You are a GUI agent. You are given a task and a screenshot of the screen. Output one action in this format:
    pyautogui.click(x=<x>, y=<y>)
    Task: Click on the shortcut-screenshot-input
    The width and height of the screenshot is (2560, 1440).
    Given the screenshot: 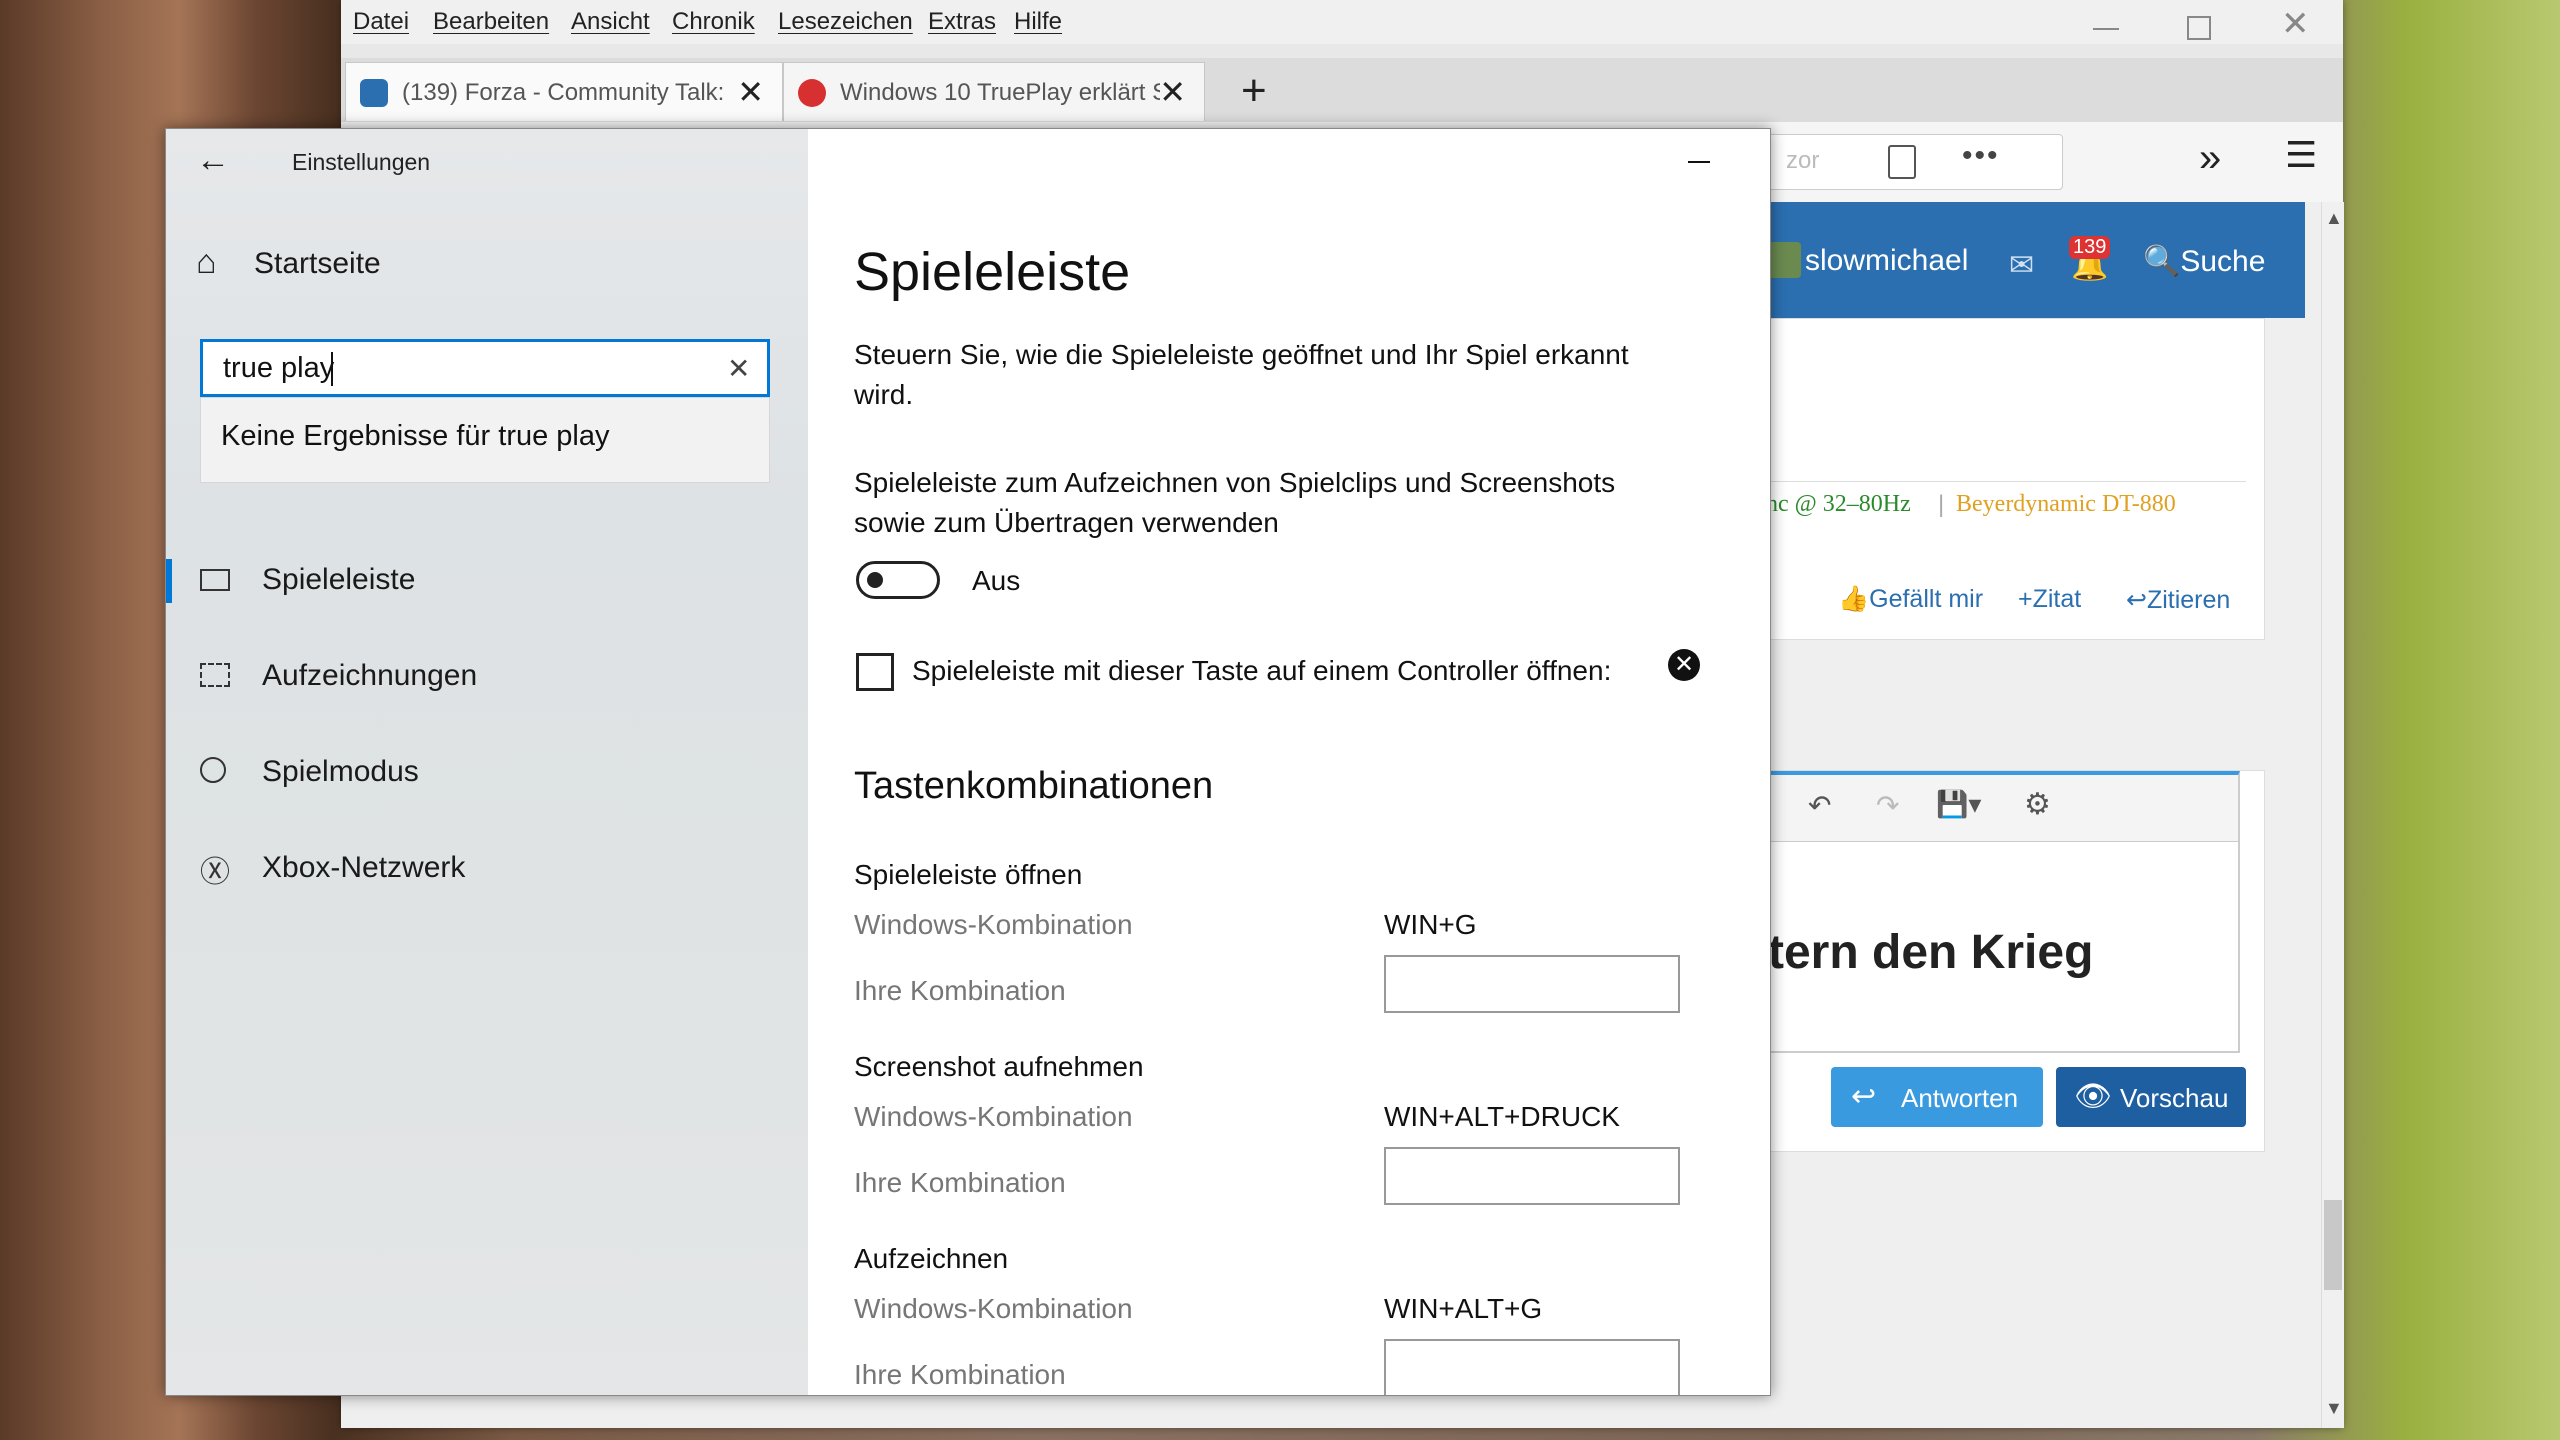 What is the action you would take?
    pyautogui.click(x=1532, y=1176)
    